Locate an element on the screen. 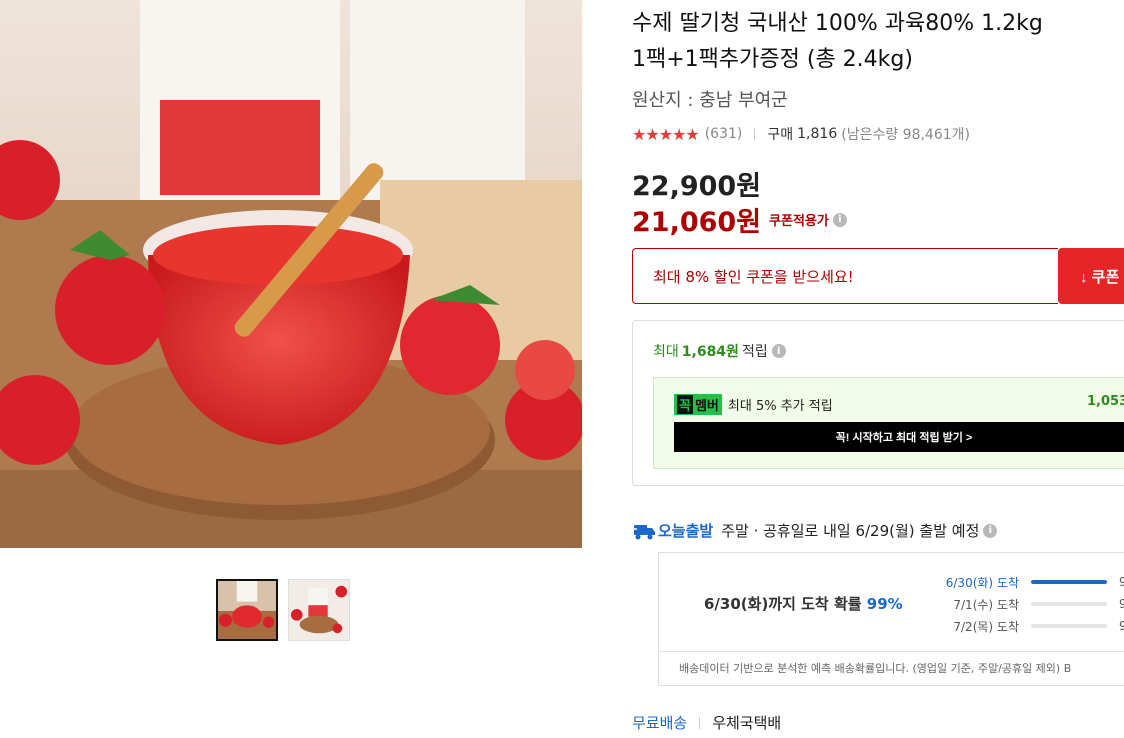 Image resolution: width=1124 pixels, height=738 pixels. purchase-count: 1,816 is located at coordinates (817, 134).